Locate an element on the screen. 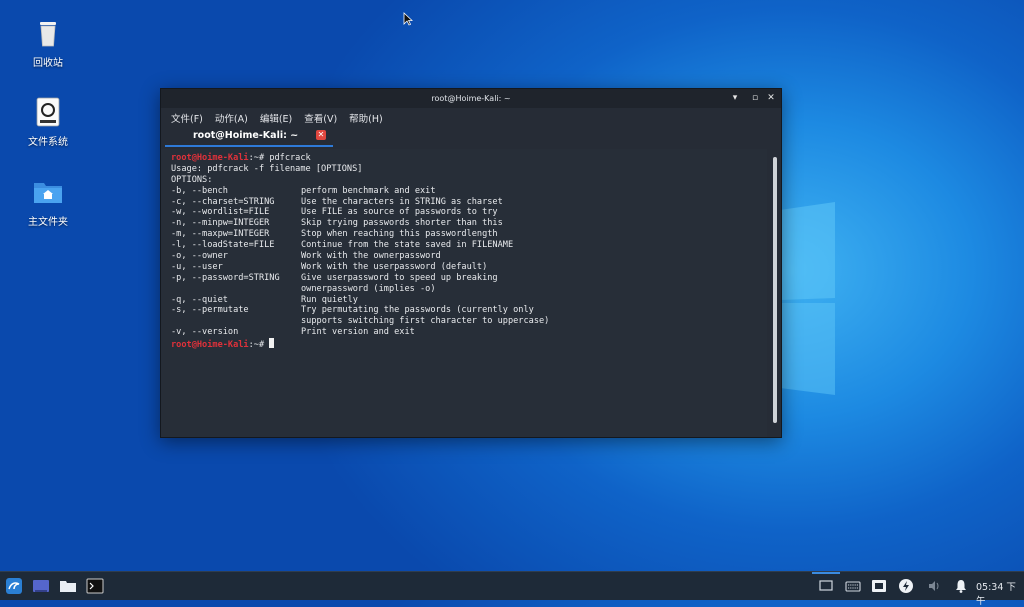  desktop-icon-home: 主文件夹 is located at coordinates (48, 201).